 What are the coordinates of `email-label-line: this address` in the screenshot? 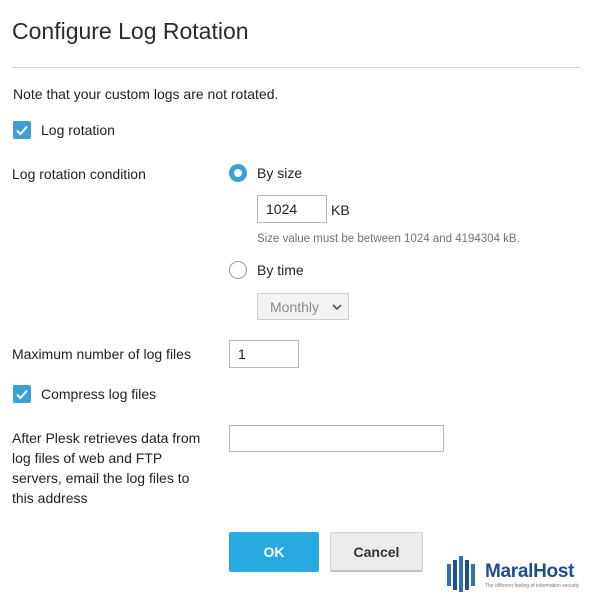 It's located at (50, 498).